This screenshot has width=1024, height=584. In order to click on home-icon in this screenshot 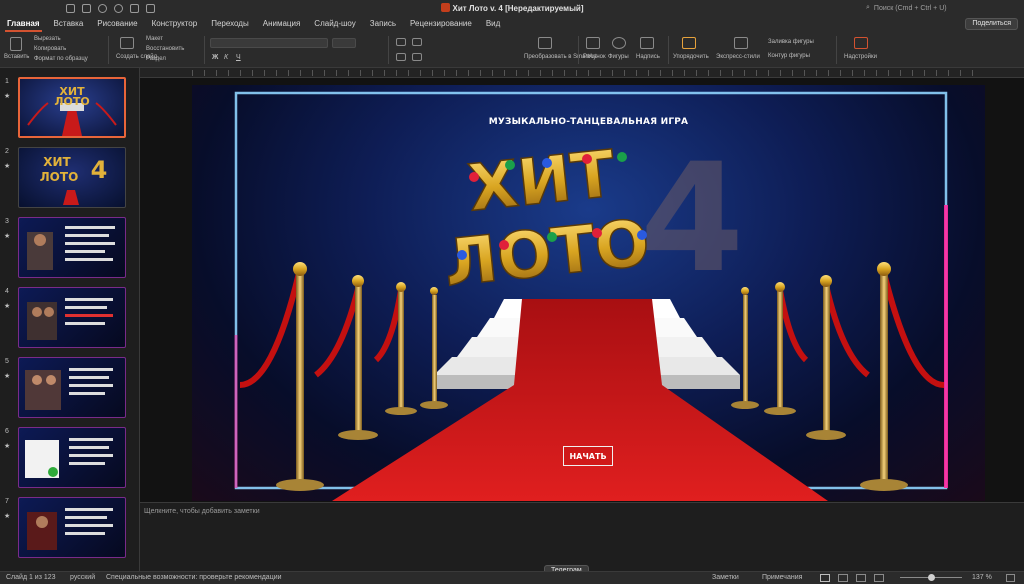, I will do `click(70, 8)`.